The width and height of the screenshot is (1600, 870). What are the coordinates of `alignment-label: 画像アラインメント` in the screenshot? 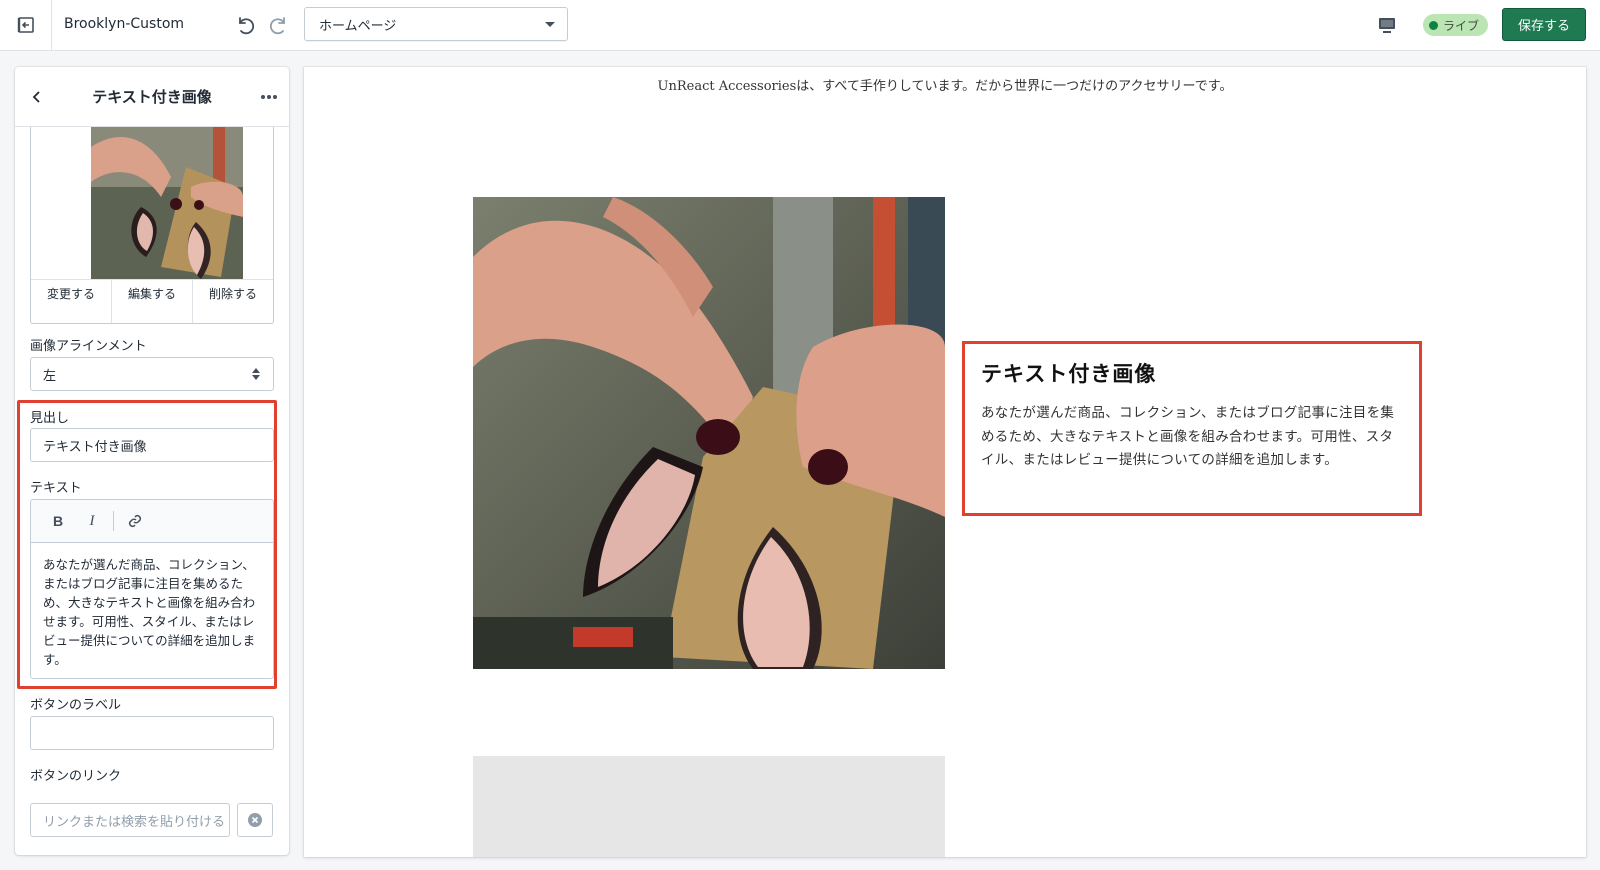 It's located at (88, 346).